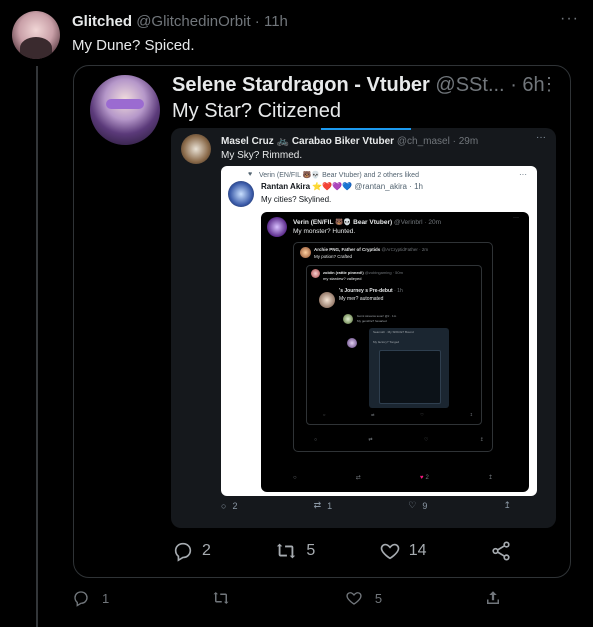 The image size is (593, 627). I want to click on deep-line-2: My gensfire? hesarted, so click(372, 321).